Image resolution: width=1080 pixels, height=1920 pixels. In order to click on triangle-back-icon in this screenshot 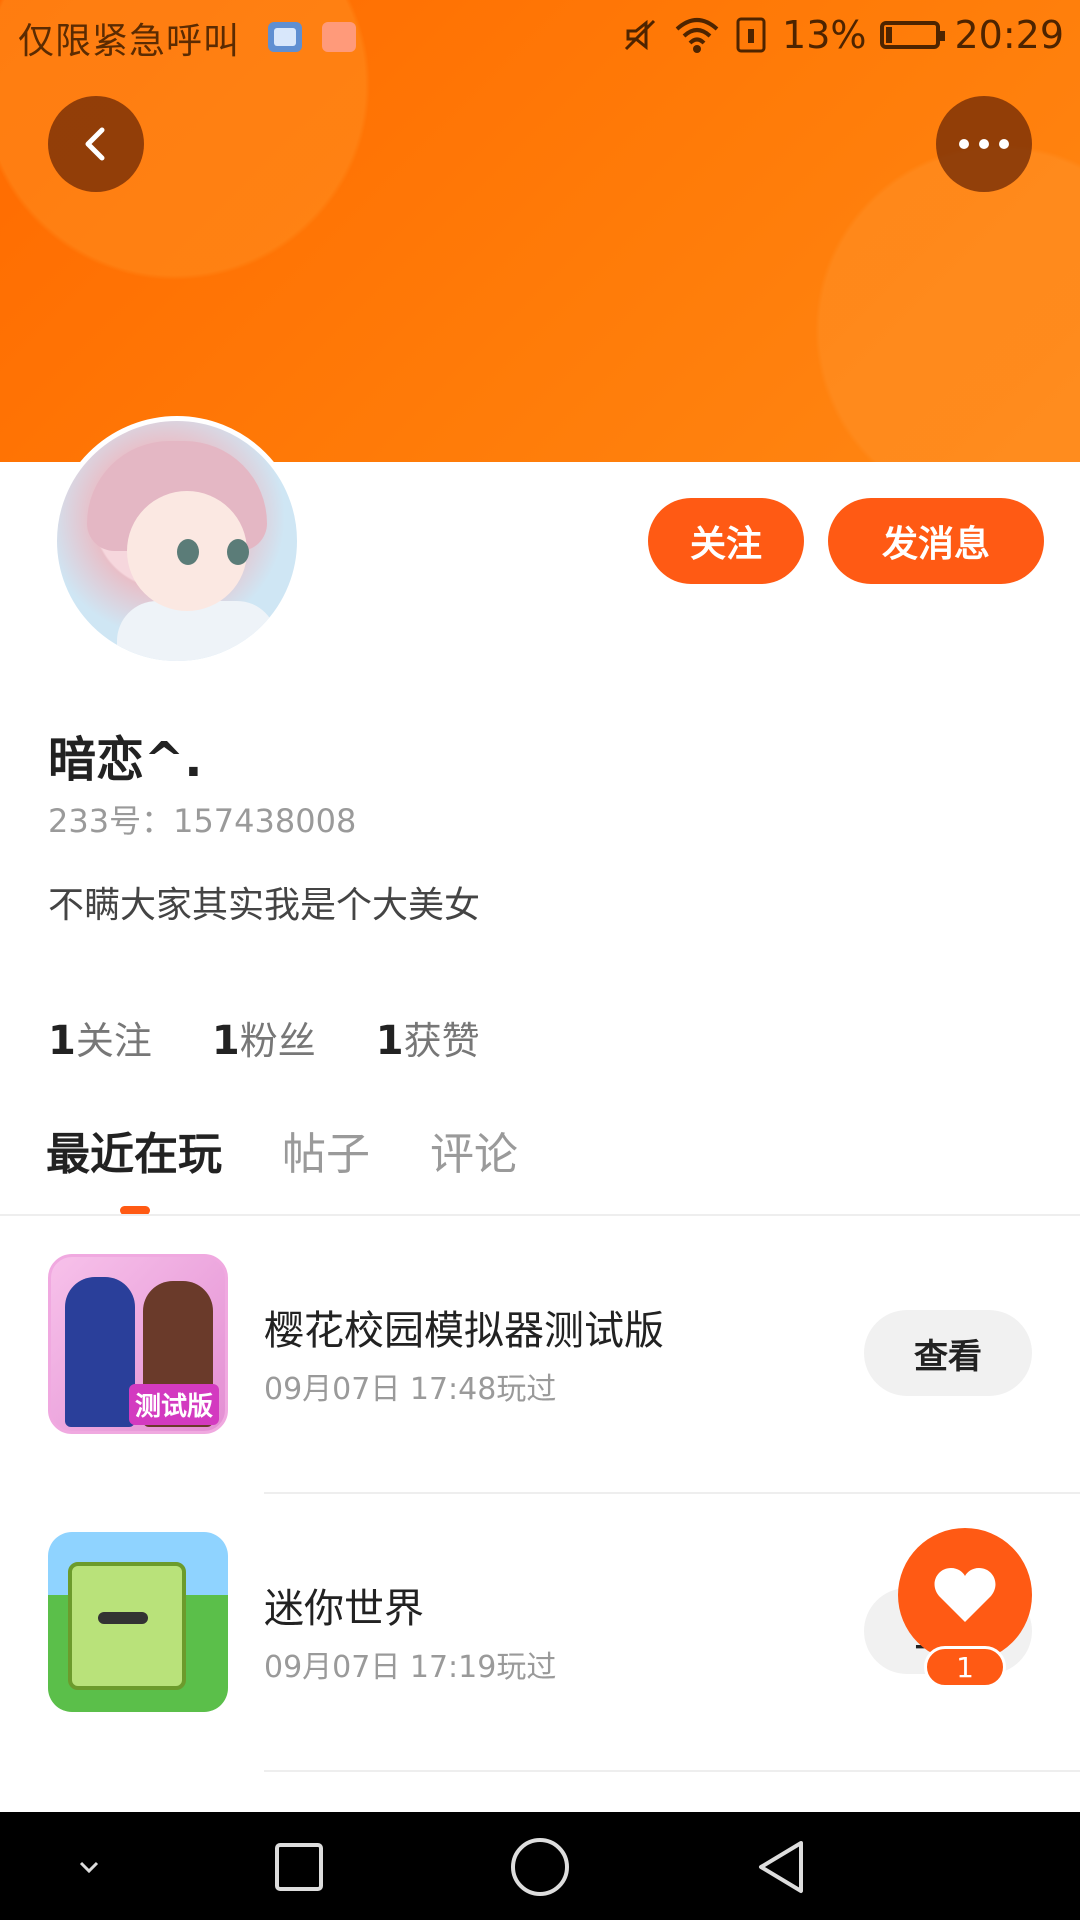, I will do `click(781, 1867)`.